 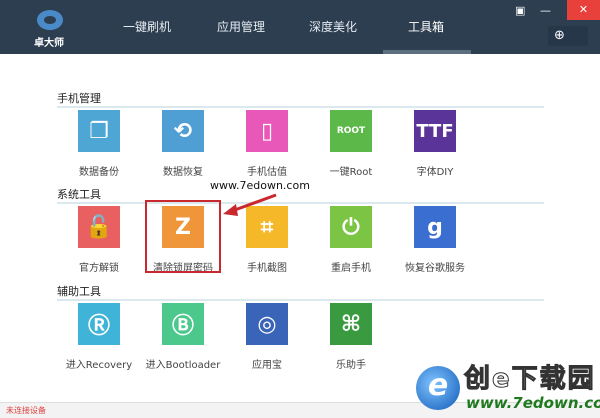 What do you see at coordinates (435, 227) in the screenshot?
I see `tool-icon: g` at bounding box center [435, 227].